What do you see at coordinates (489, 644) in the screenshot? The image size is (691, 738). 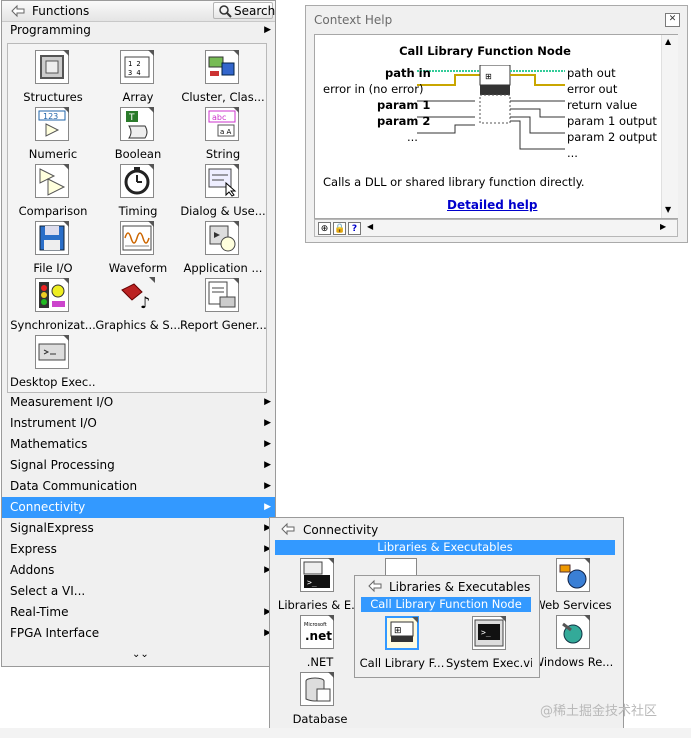 I see `tile-system-exec: >_ System Exec.vi` at bounding box center [489, 644].